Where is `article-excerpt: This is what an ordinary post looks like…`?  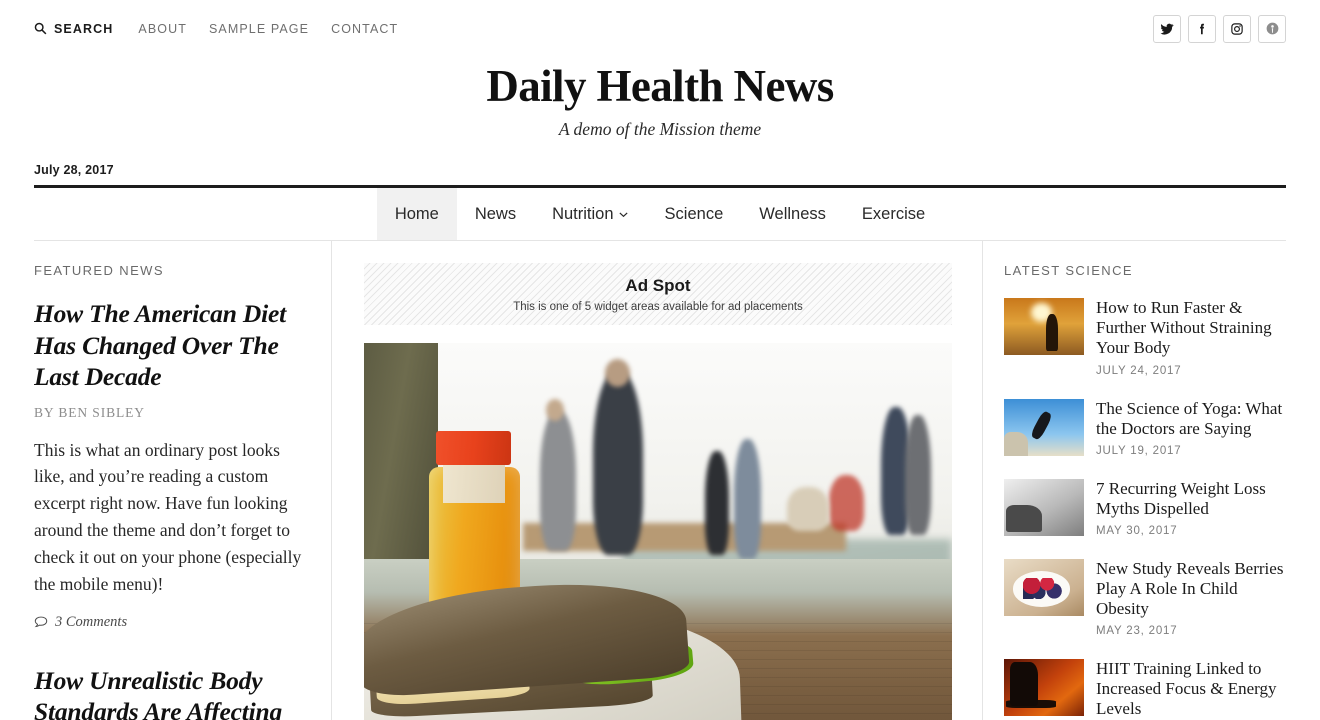 article-excerpt: This is what an ordinary post looks like… is located at coordinates (168, 516).